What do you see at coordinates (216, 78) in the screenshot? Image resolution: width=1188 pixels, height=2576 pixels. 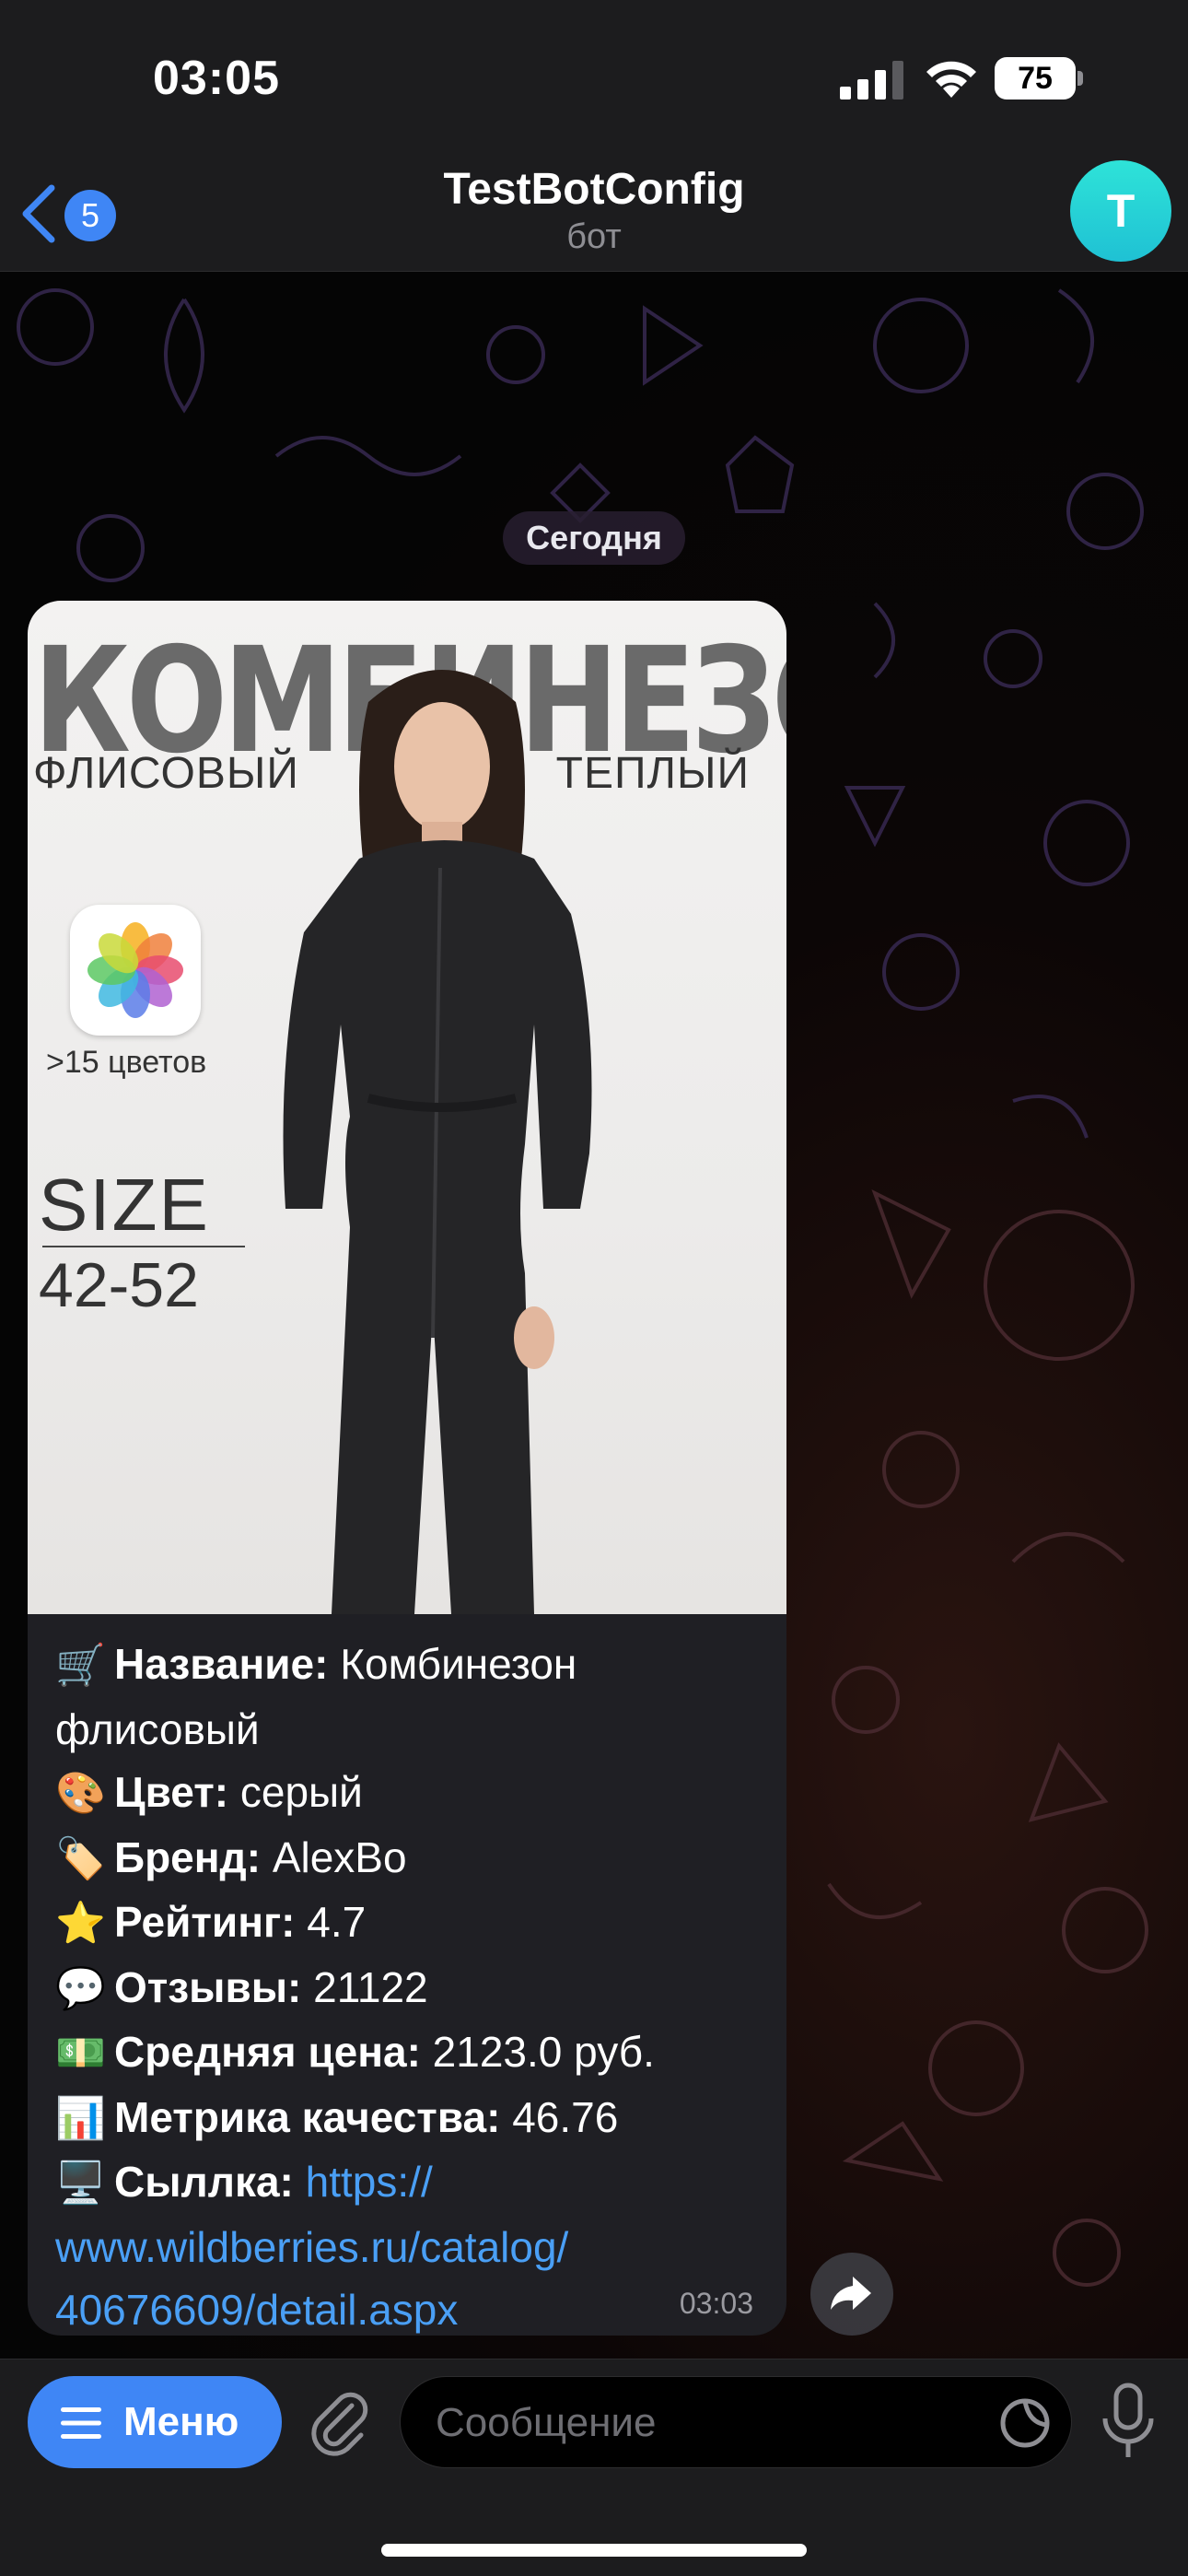 I see `status-time: 03:05` at bounding box center [216, 78].